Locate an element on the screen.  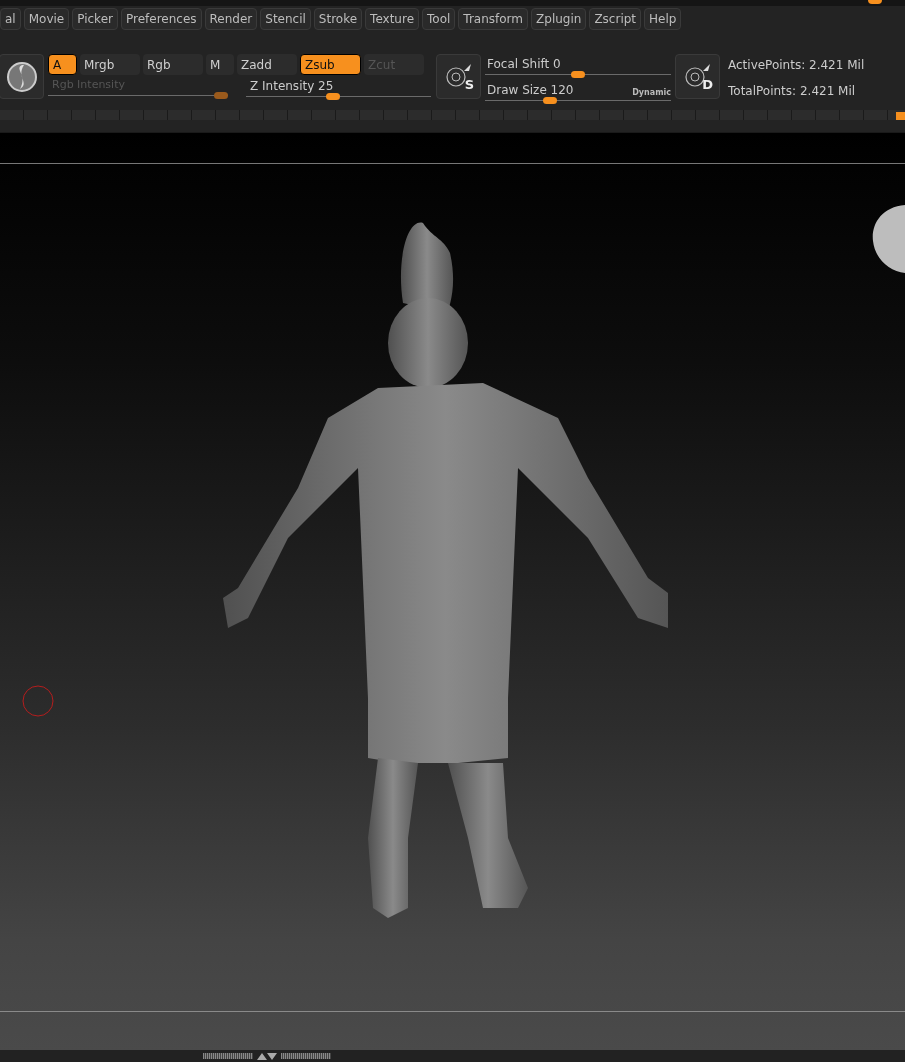
mode-button: Zsub is located at coordinates (330, 64).